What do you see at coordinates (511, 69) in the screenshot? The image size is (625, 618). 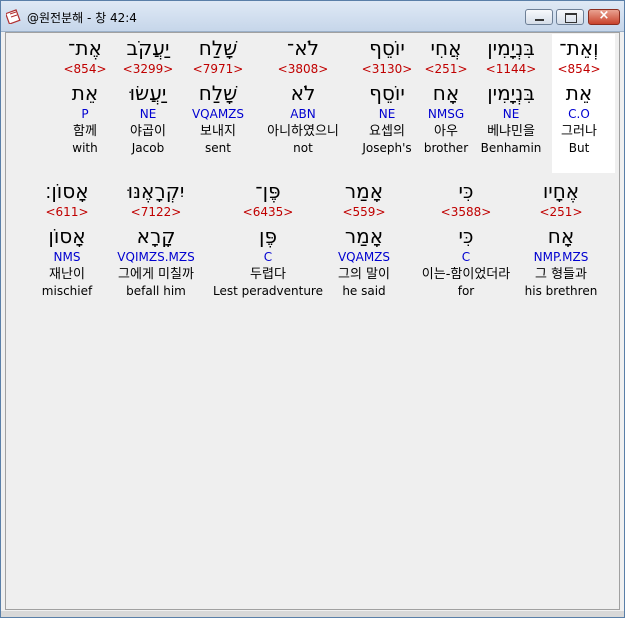 I see `strong-number: <1144>` at bounding box center [511, 69].